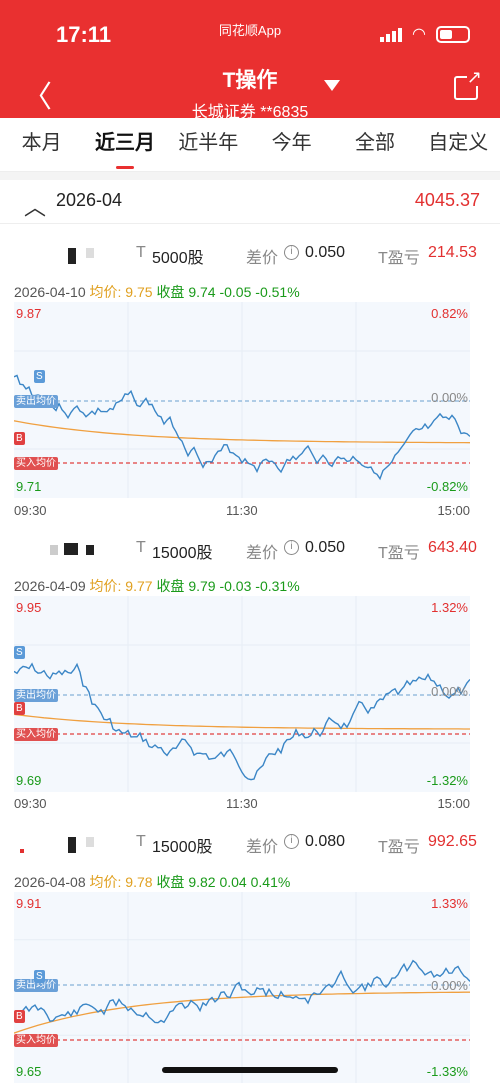 The width and height of the screenshot is (500, 1083). Describe the element at coordinates (447, 486) in the screenshot. I see `pct-low-label: -0.82%` at that location.